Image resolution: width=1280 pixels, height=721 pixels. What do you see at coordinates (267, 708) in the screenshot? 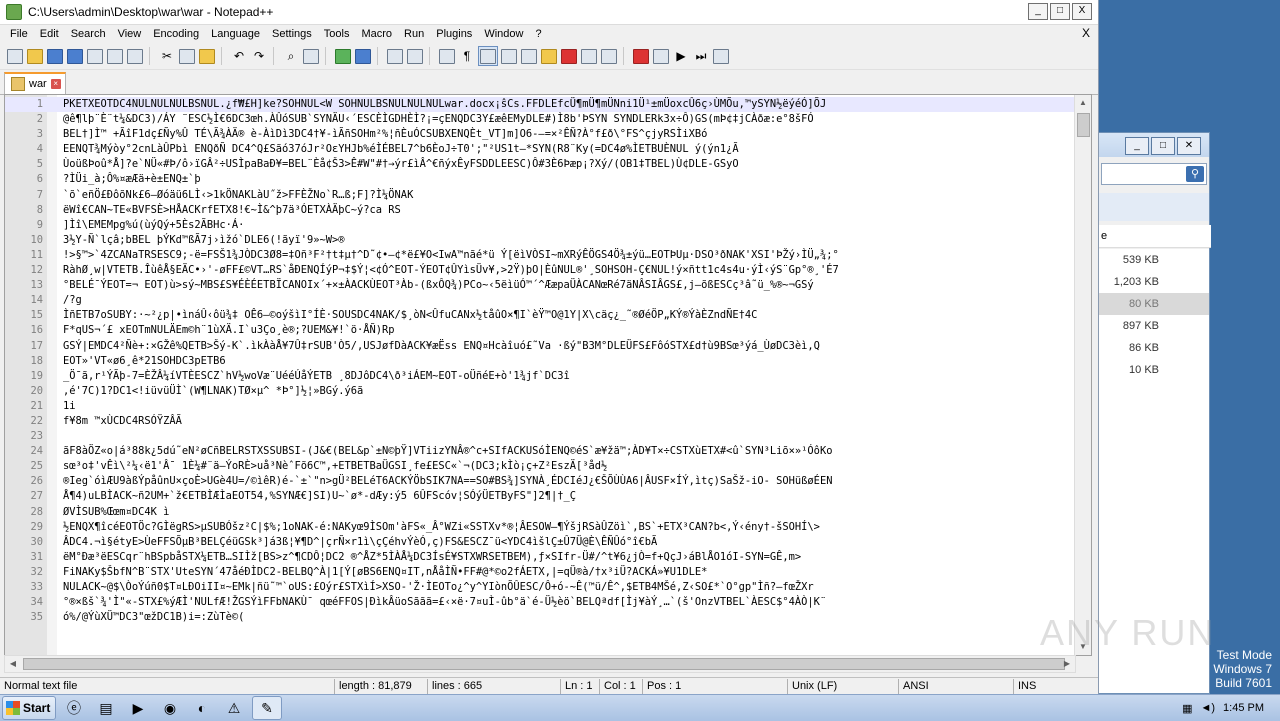
I see `notepadpp-taskbar-icon: ✎` at bounding box center [267, 708].